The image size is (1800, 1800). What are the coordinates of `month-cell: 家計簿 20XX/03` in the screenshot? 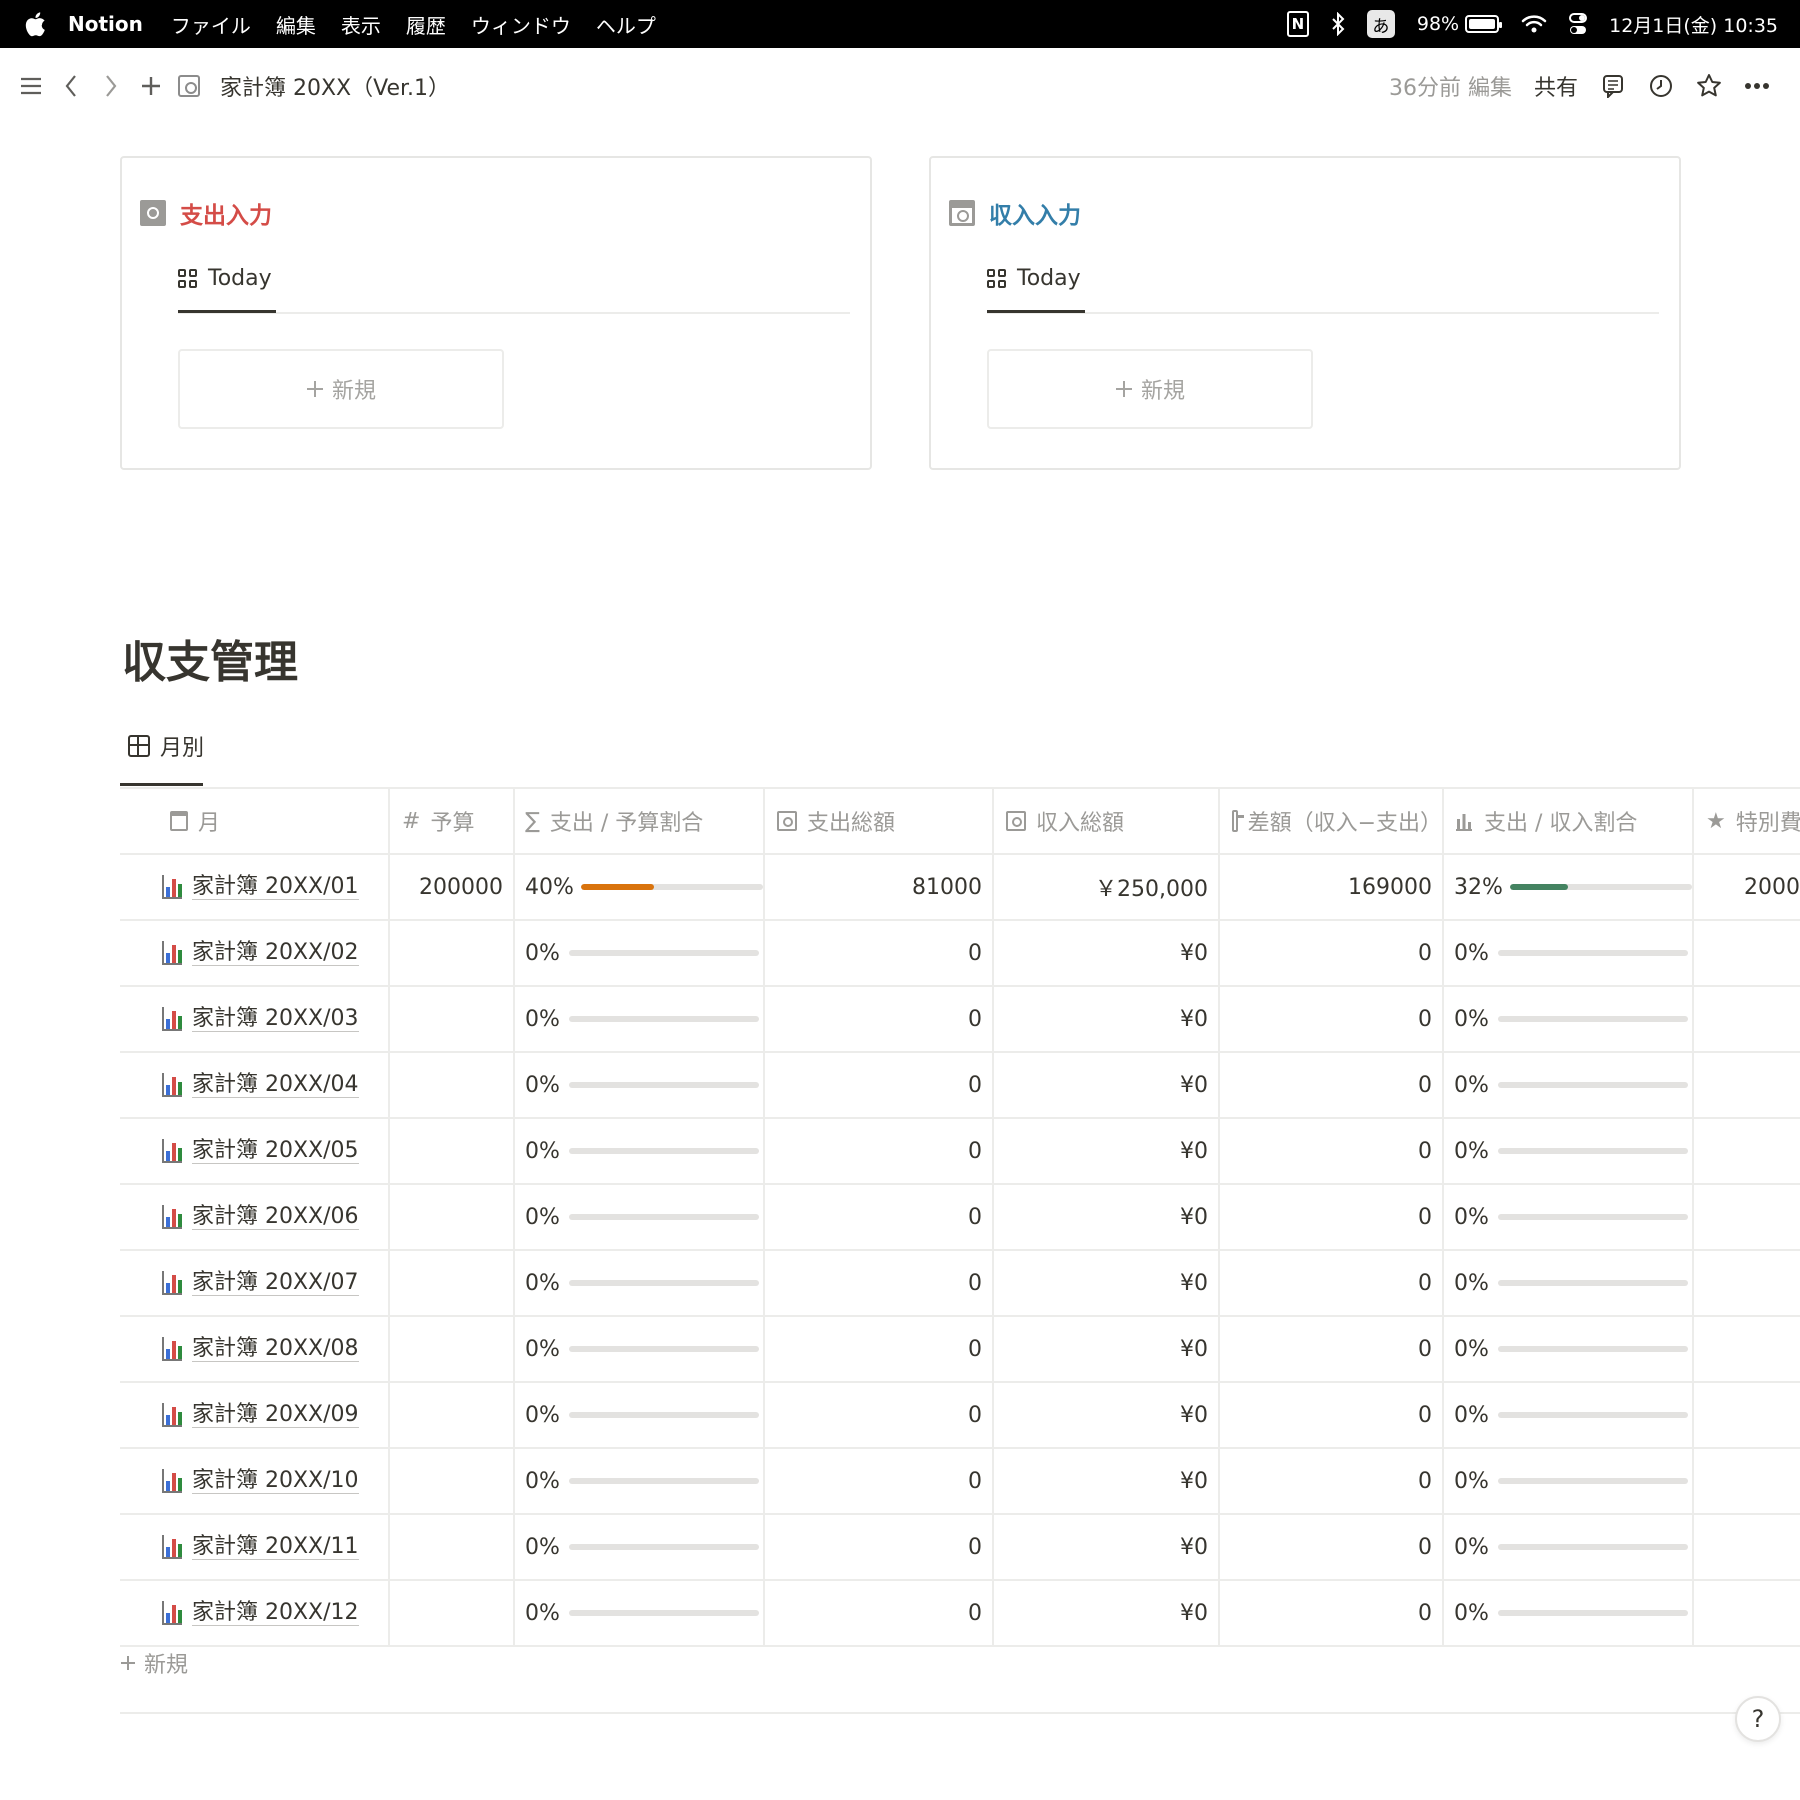 It's located at (255, 1019).